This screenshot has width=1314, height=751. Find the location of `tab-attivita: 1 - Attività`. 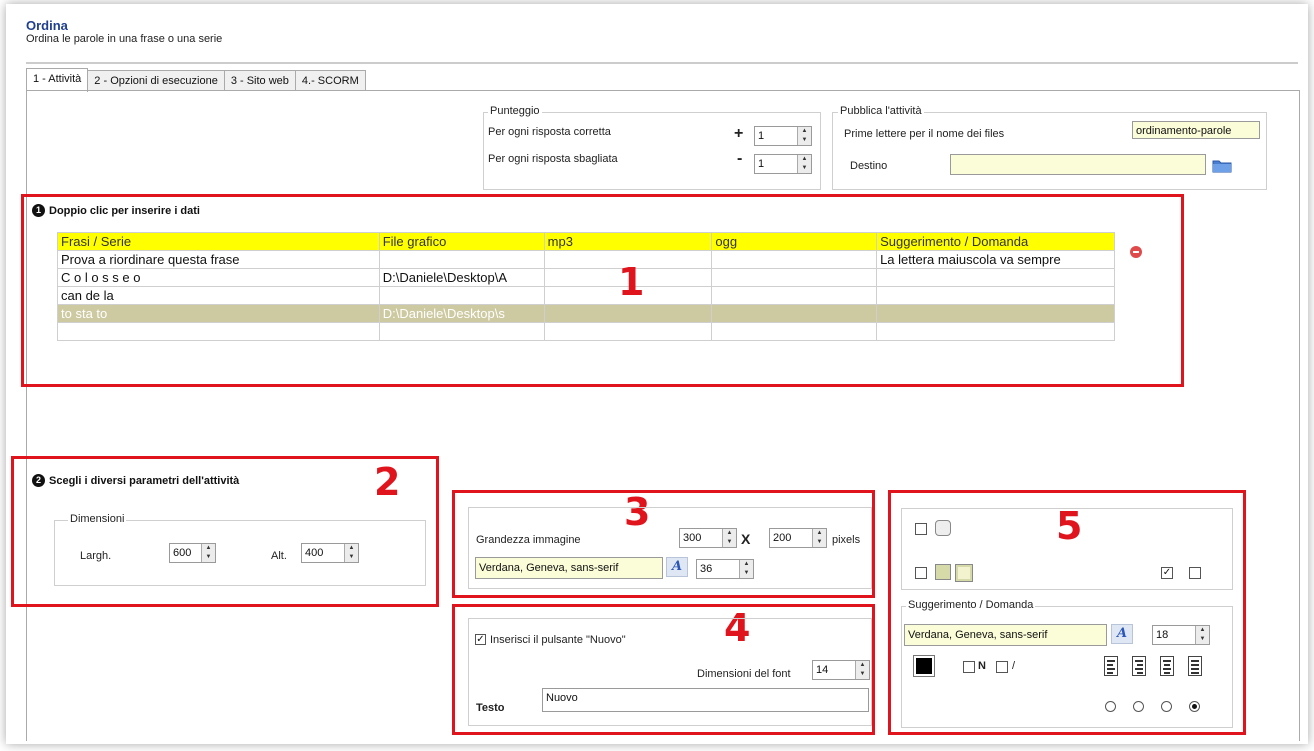

tab-attivita: 1 - Attività is located at coordinates (57, 80).